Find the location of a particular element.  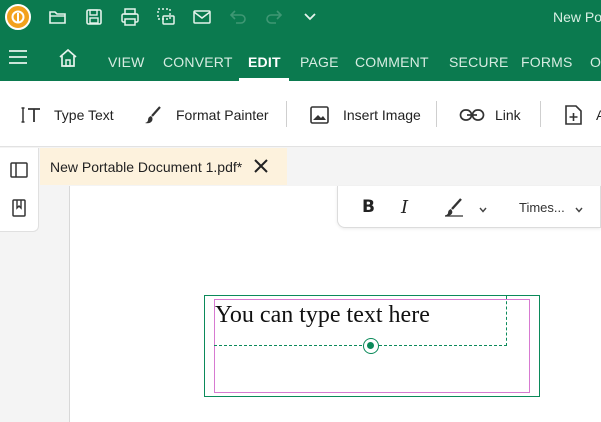

text-color-icon is located at coordinates (454, 207).